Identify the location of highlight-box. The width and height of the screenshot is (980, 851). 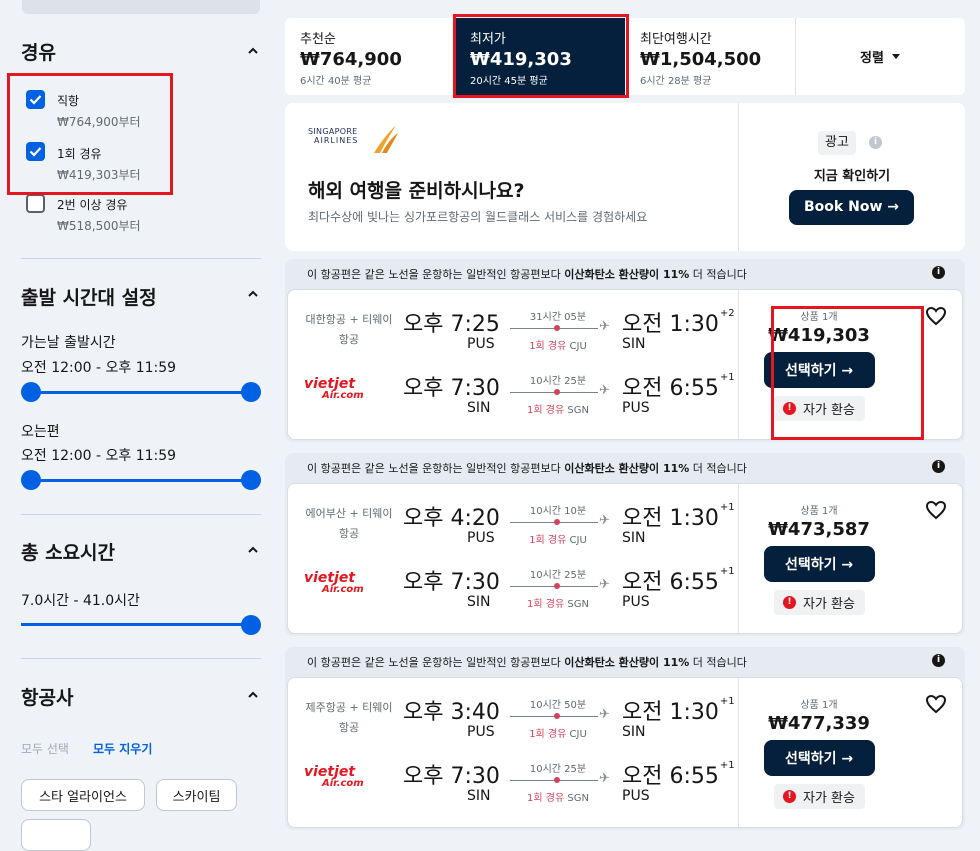
(90, 134).